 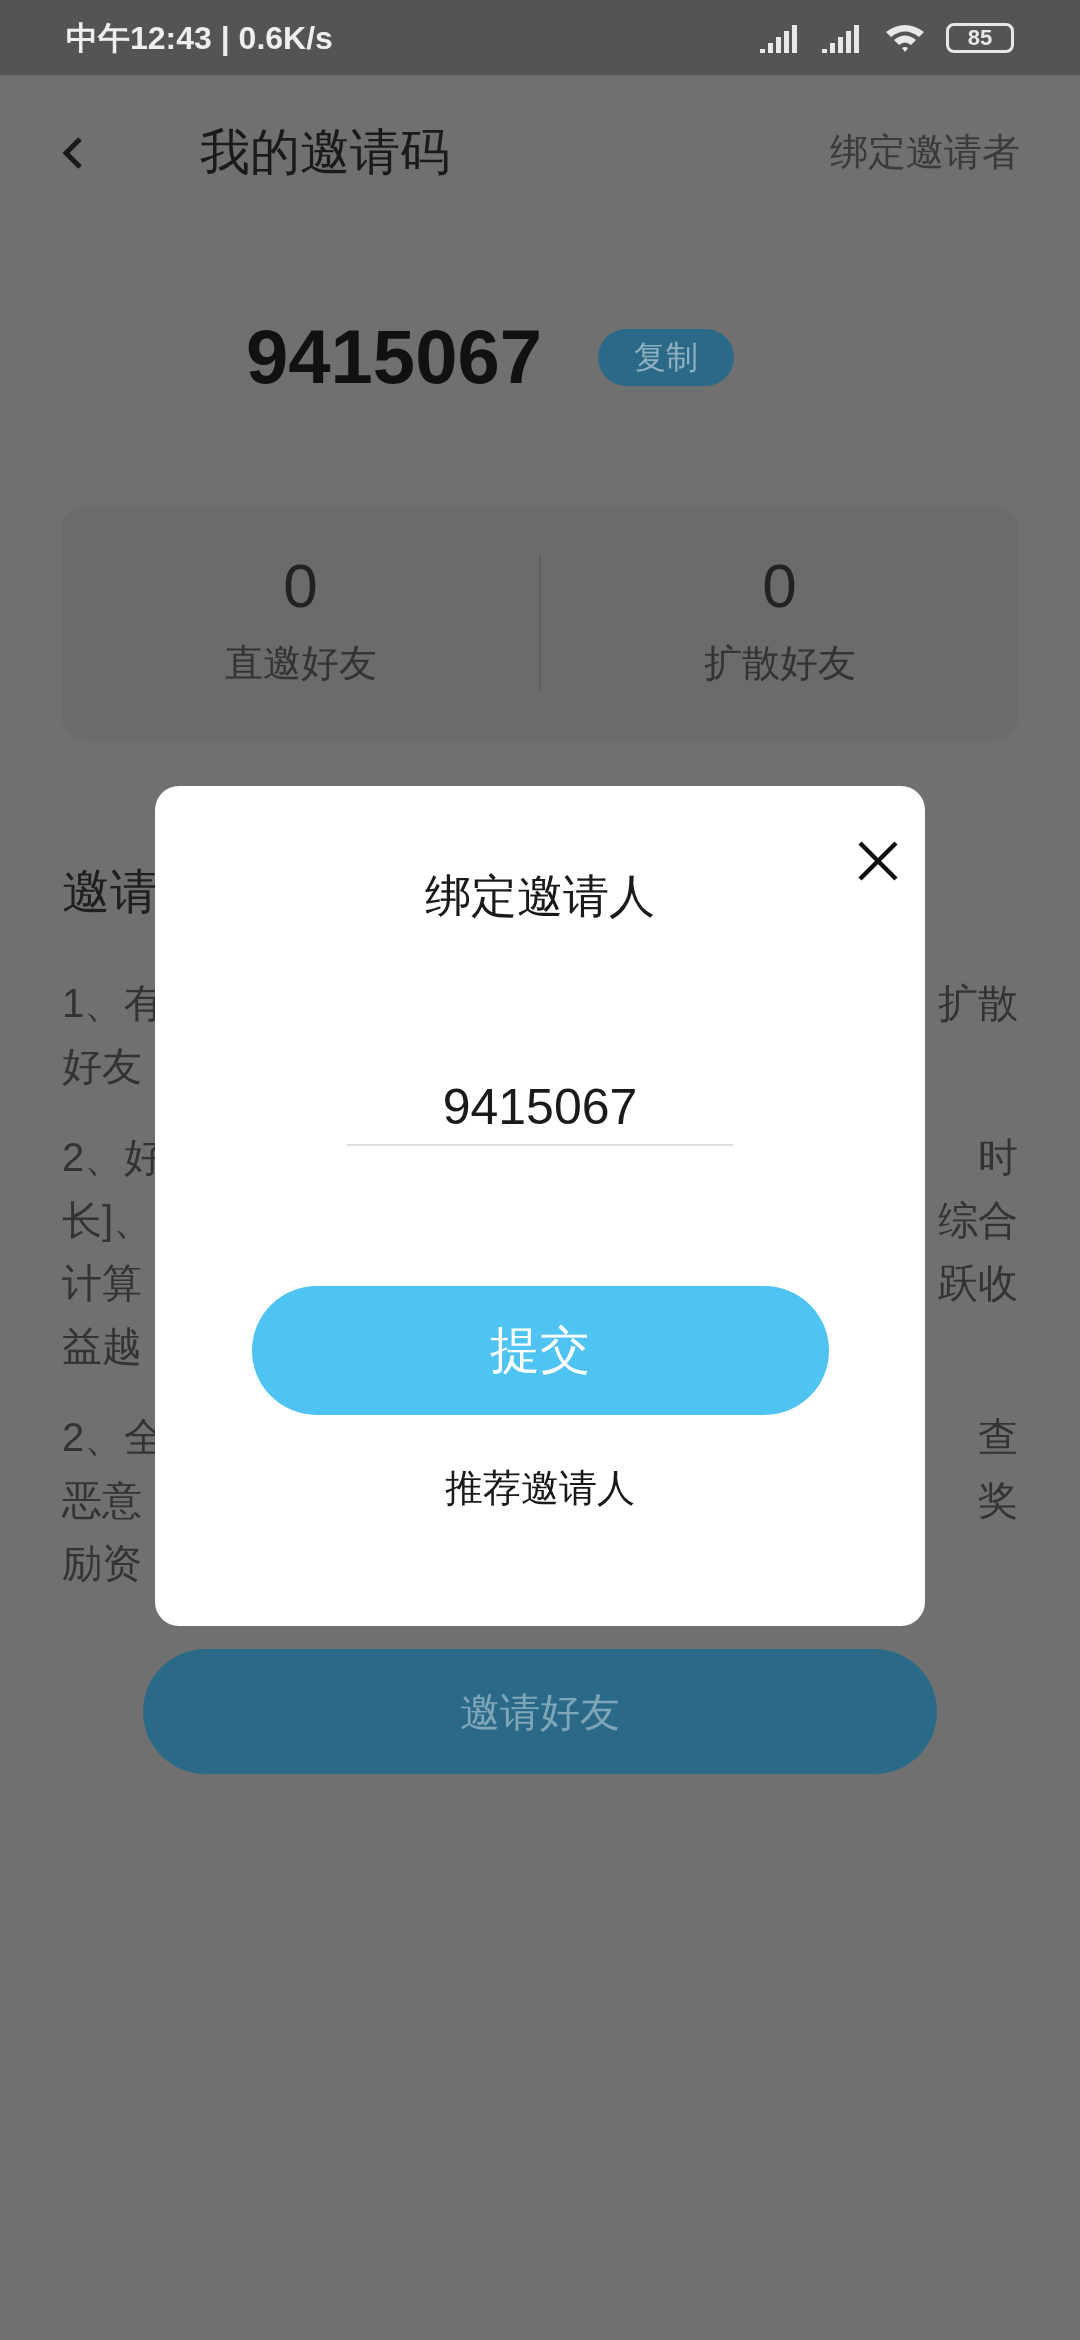 I want to click on rules-text: 查, so click(x=998, y=1437).